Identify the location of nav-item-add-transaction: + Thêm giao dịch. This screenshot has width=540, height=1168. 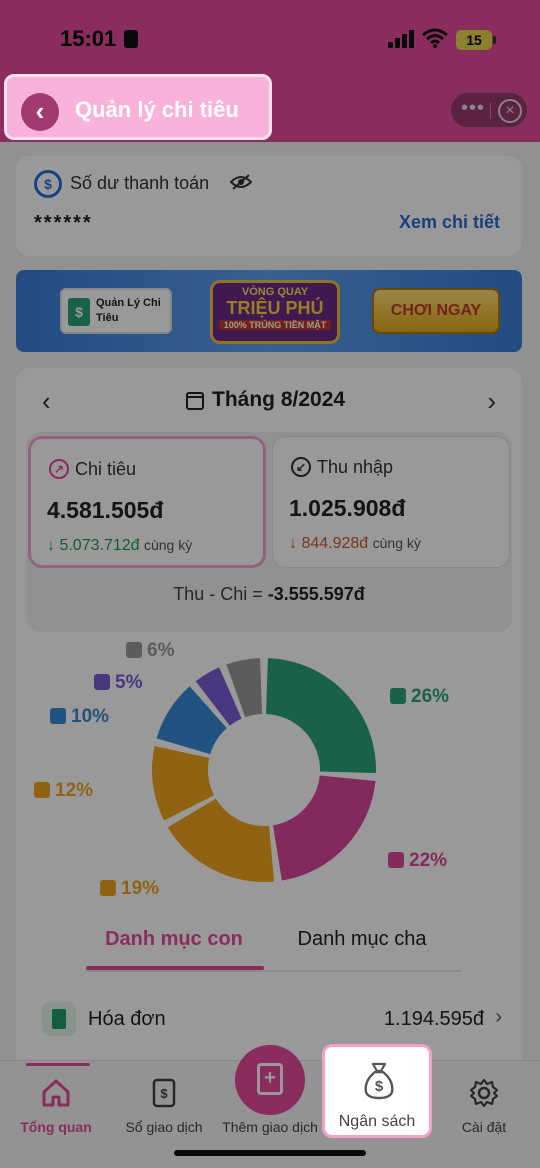
(270, 1093).